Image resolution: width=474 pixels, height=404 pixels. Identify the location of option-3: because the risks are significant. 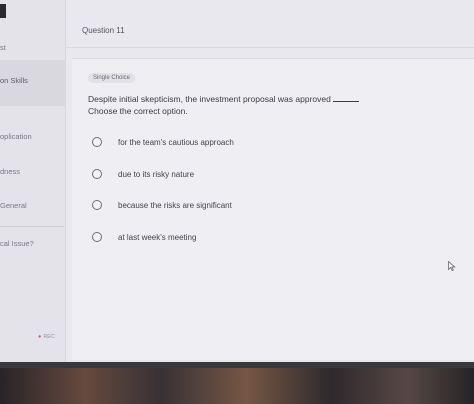
(162, 205).